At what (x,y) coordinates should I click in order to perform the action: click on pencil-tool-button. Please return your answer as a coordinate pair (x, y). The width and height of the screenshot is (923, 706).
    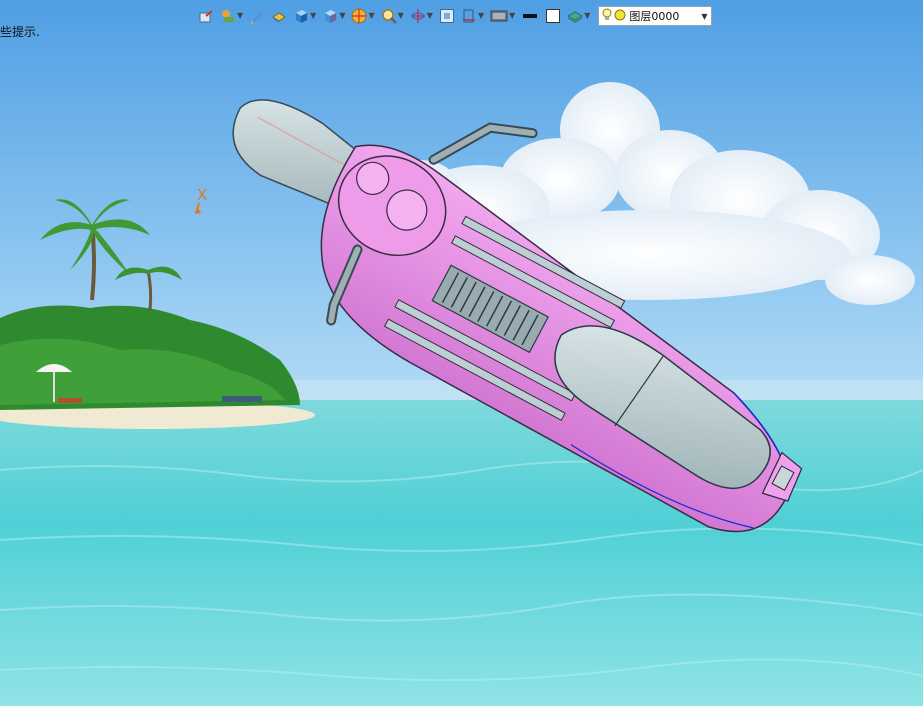
    Looking at the image, I should click on (257, 16).